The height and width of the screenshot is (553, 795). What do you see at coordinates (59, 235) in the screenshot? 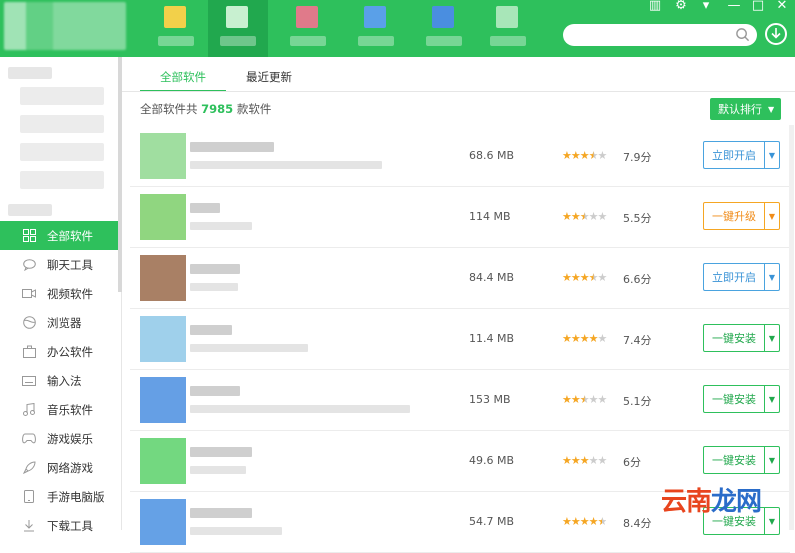
I see `sidebar-item-all-software: 全部软件` at bounding box center [59, 235].